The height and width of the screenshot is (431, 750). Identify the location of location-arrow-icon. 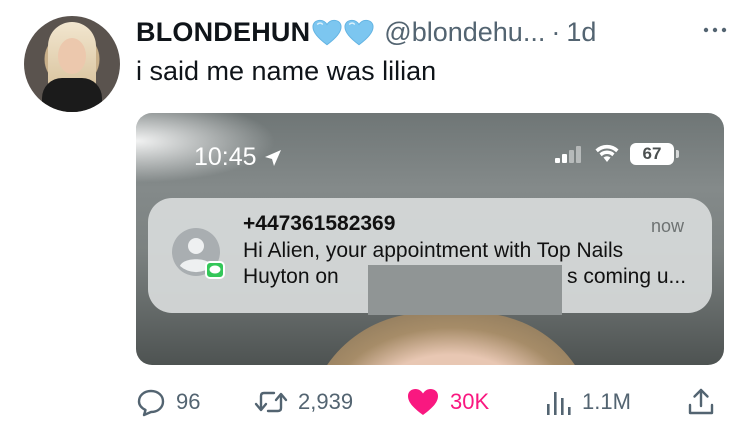
(272, 157).